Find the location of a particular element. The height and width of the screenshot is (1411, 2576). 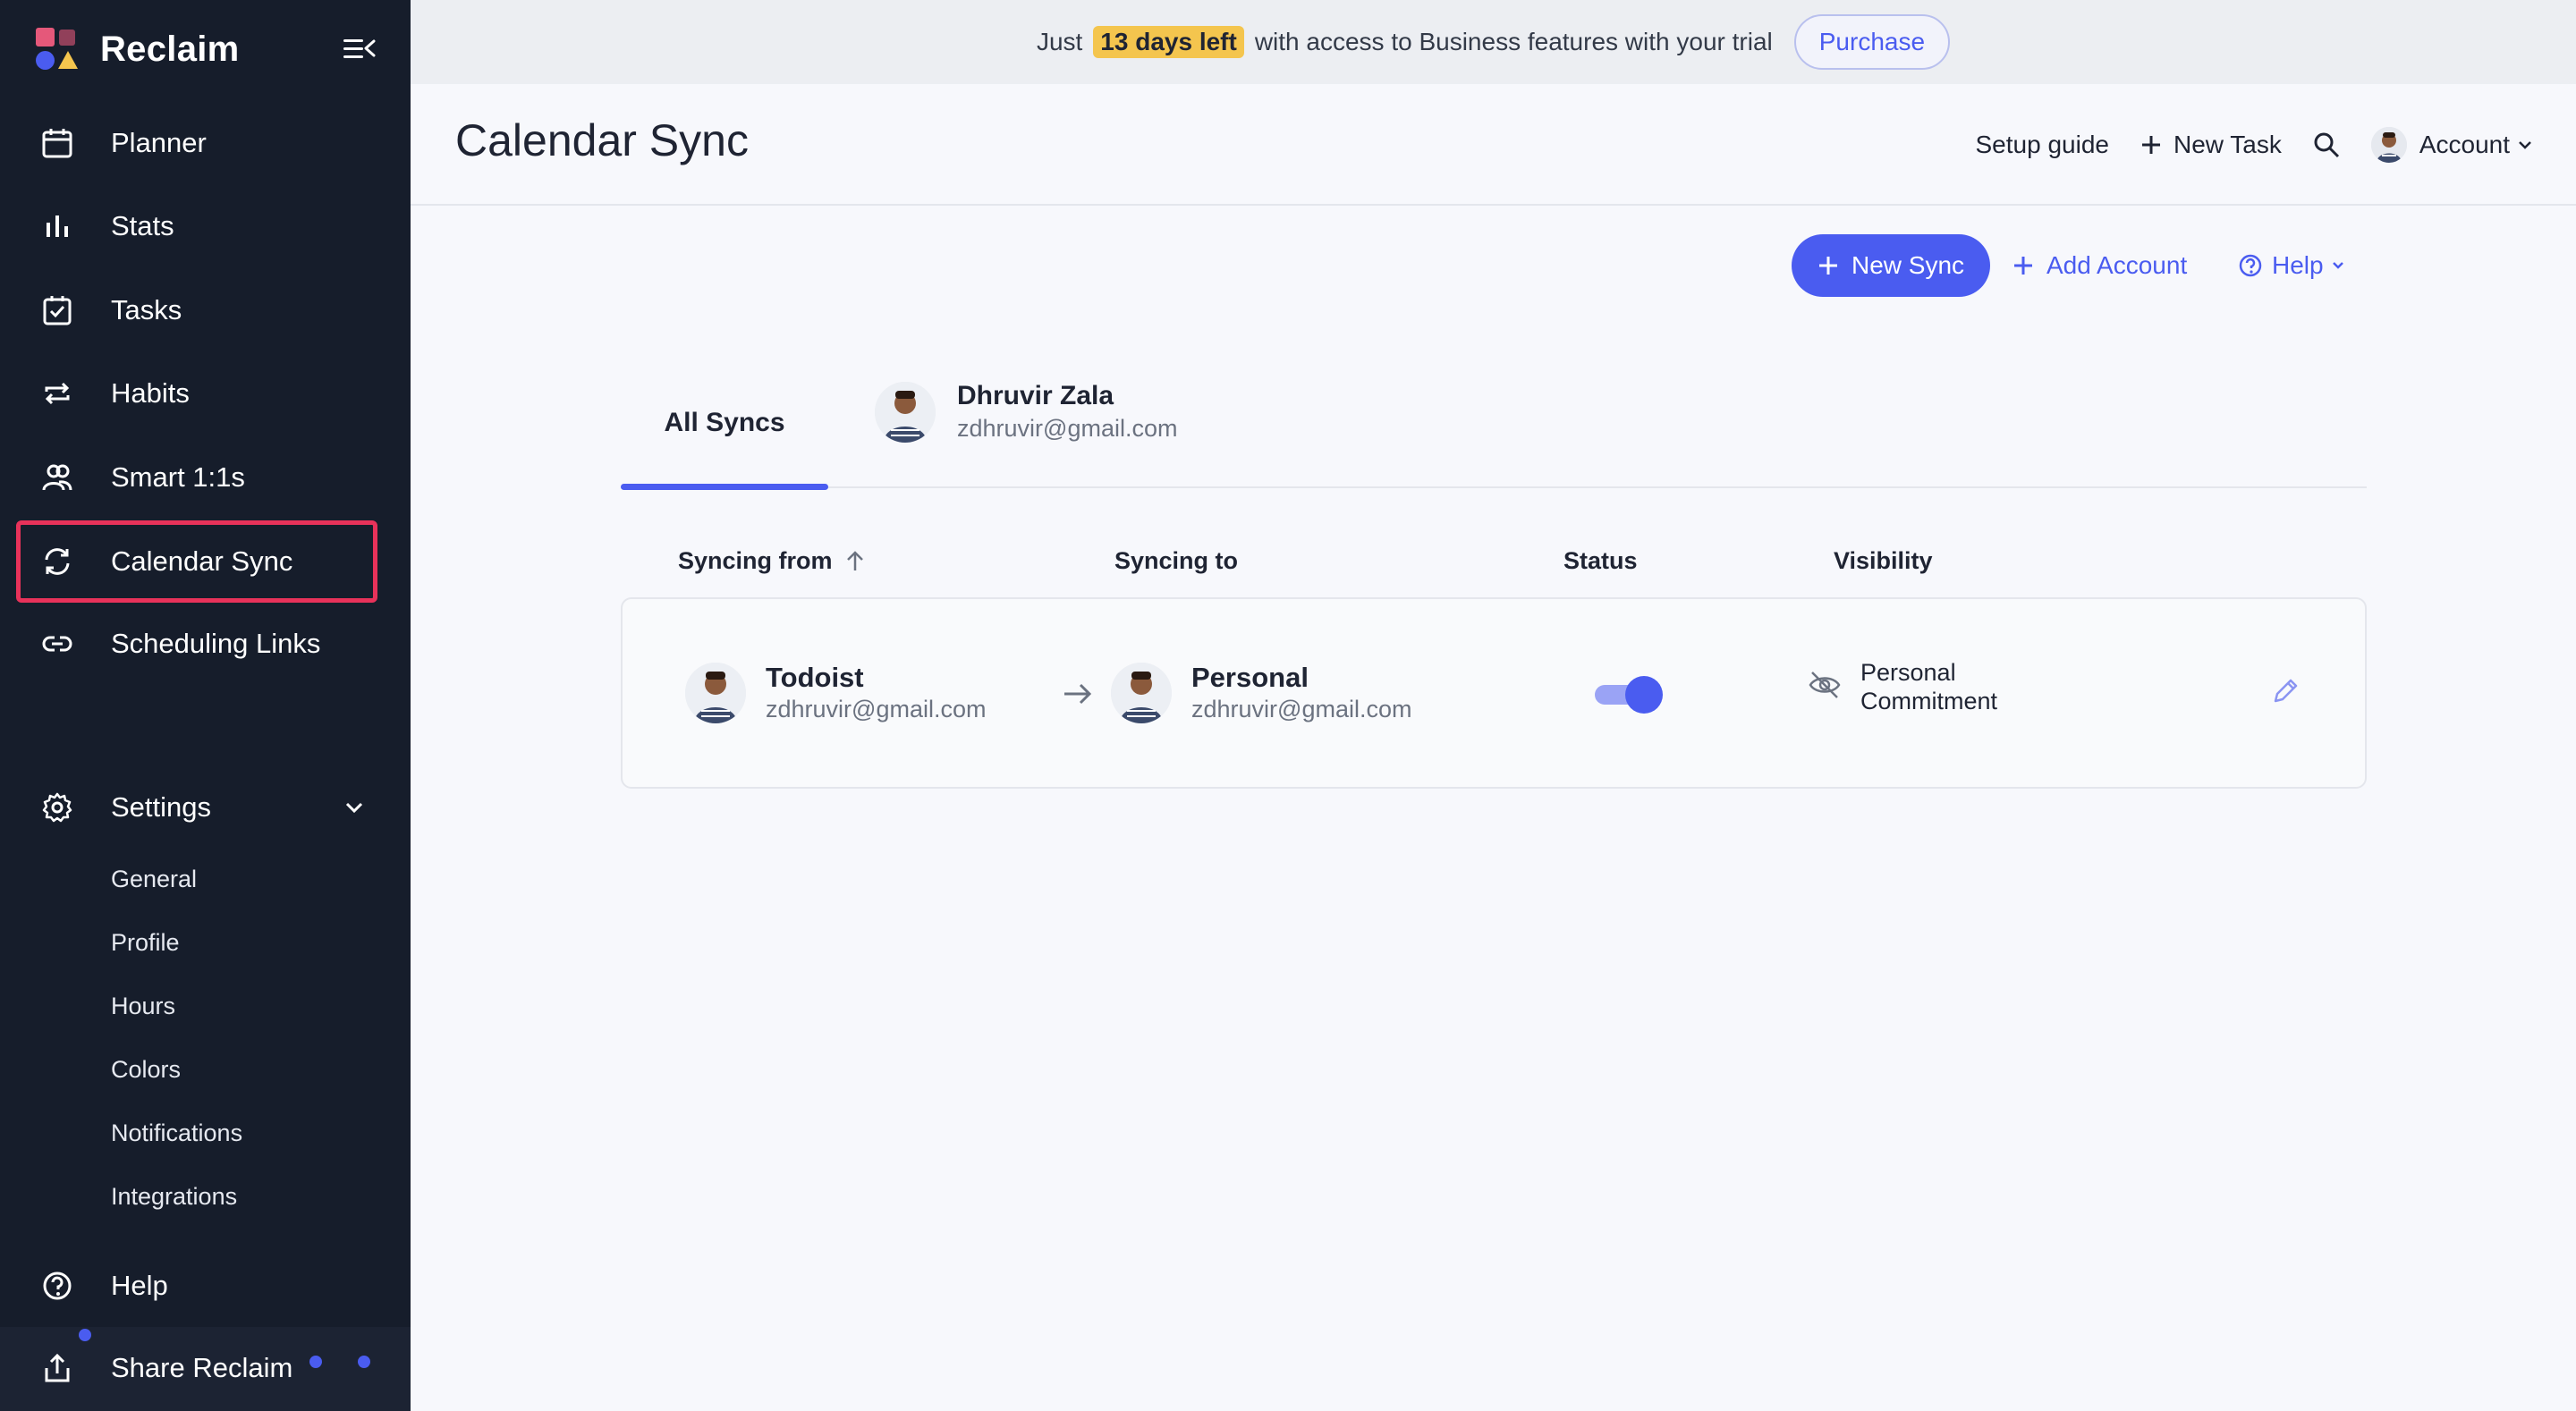

sidebar-item-label: Scheduling Links is located at coordinates (216, 643).